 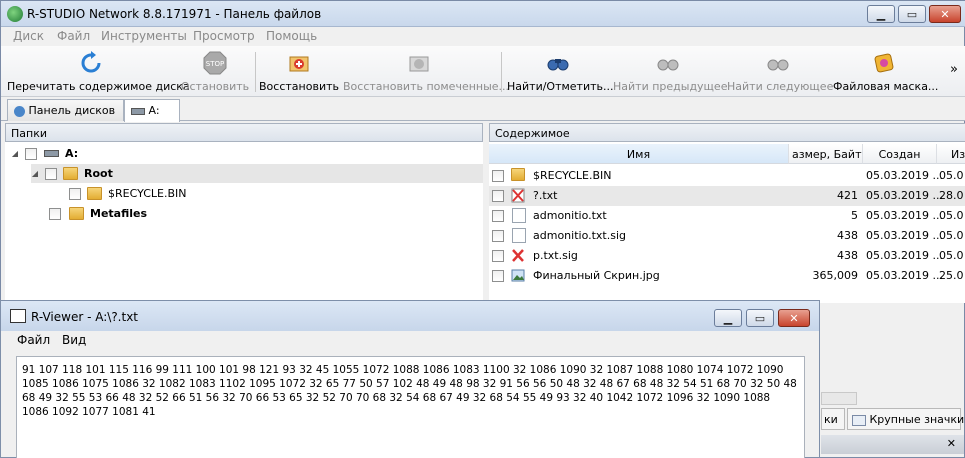 What do you see at coordinates (835, 275) in the screenshot?
I see `file-size: 365,009` at bounding box center [835, 275].